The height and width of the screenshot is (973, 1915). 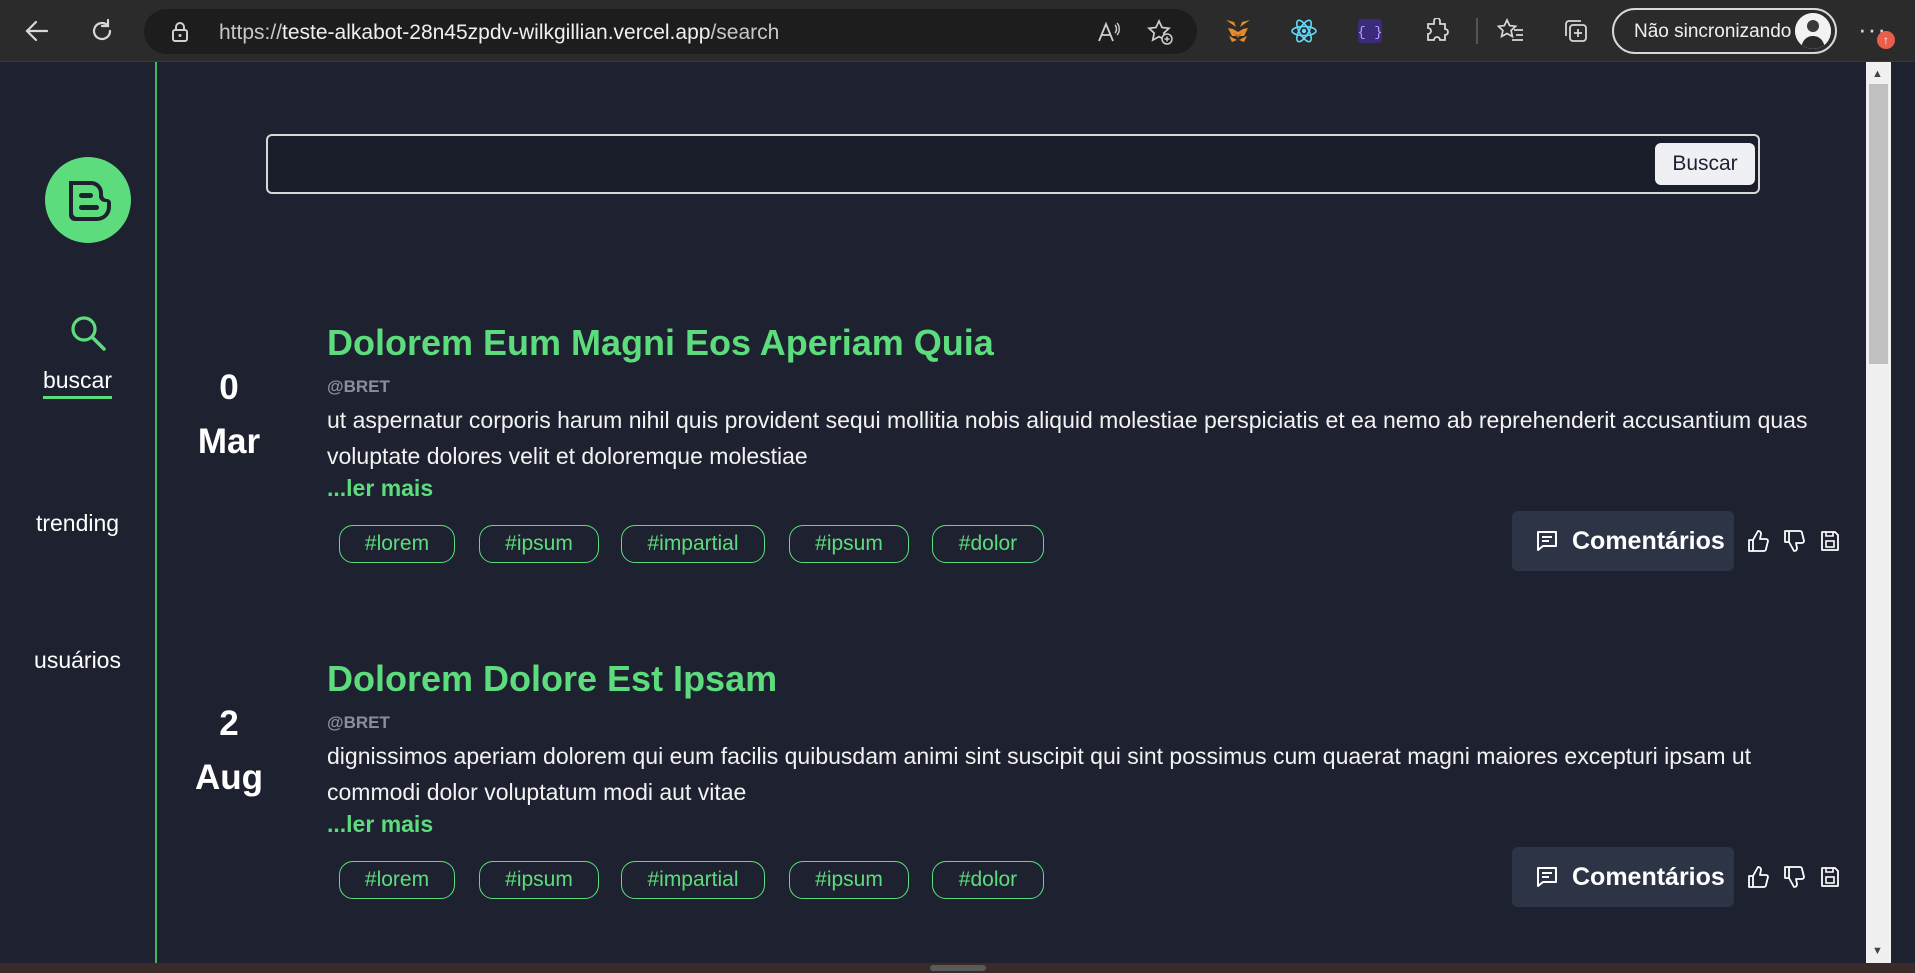 I want to click on read-aloud-icon, so click(x=1109, y=32).